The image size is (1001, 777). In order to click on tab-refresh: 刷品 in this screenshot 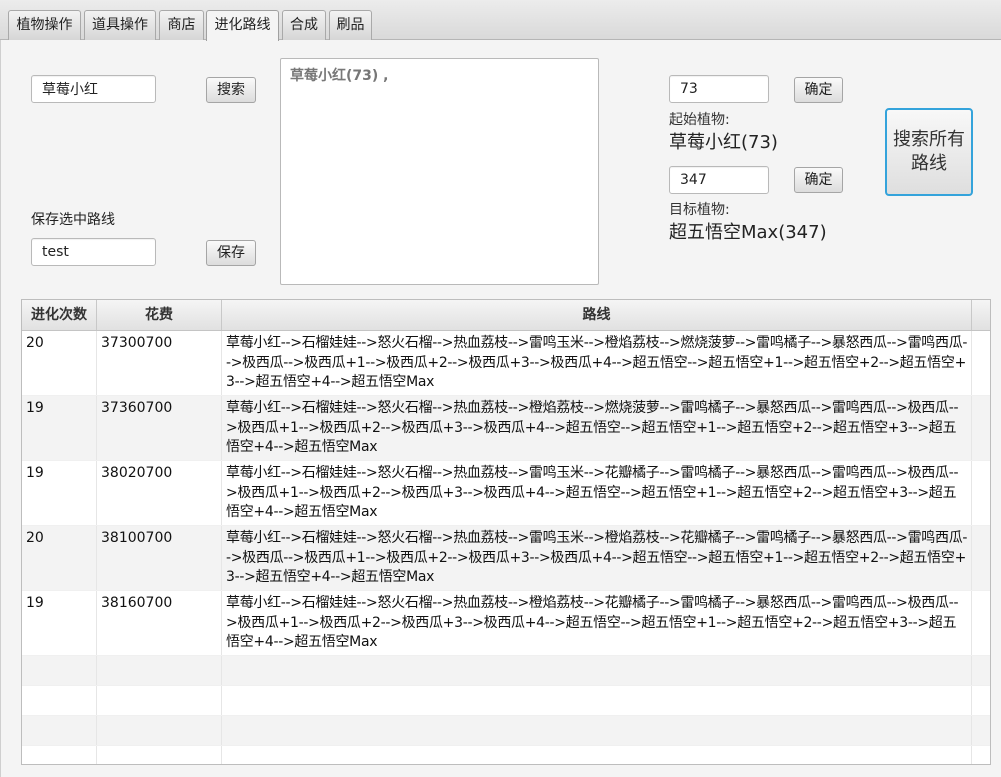, I will do `click(350, 25)`.